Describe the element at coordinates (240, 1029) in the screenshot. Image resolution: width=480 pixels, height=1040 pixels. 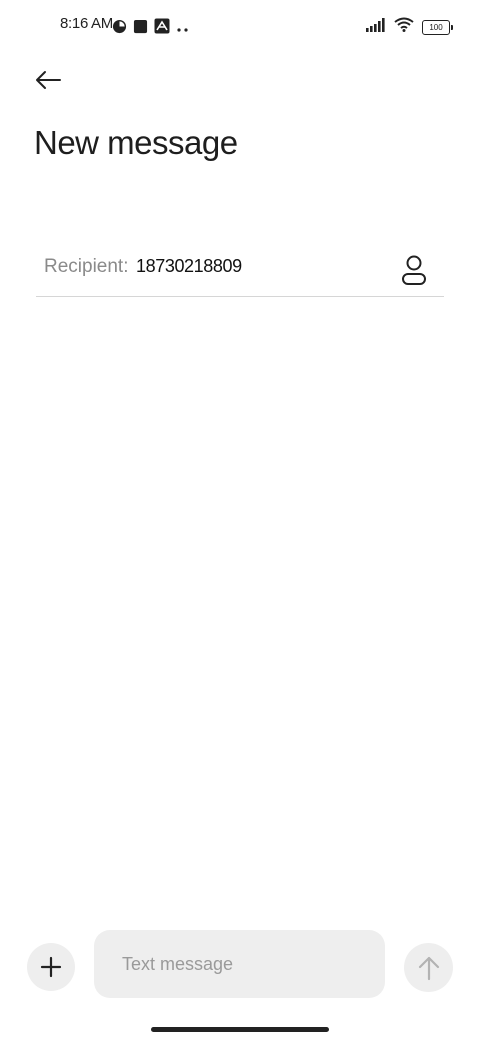
I see `home-indicator` at that location.